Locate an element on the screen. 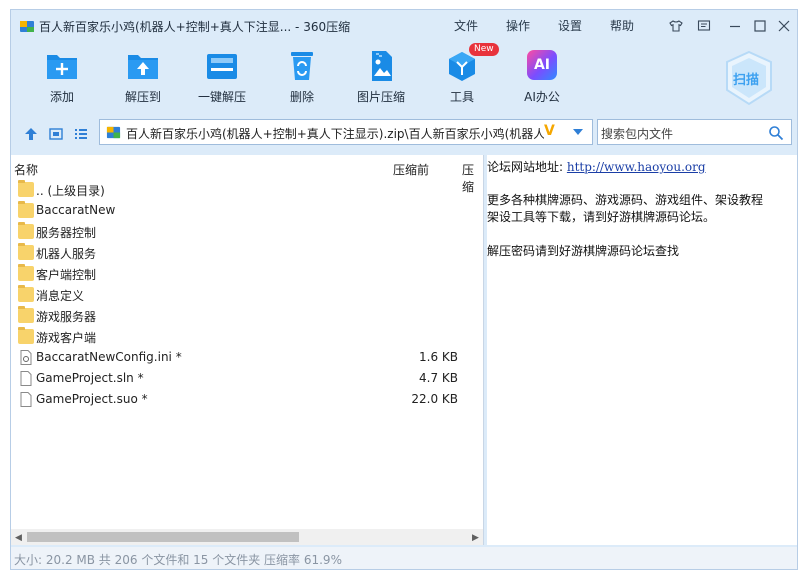 The height and width of the screenshot is (580, 809). scrollbar-thumb is located at coordinates (163, 537).